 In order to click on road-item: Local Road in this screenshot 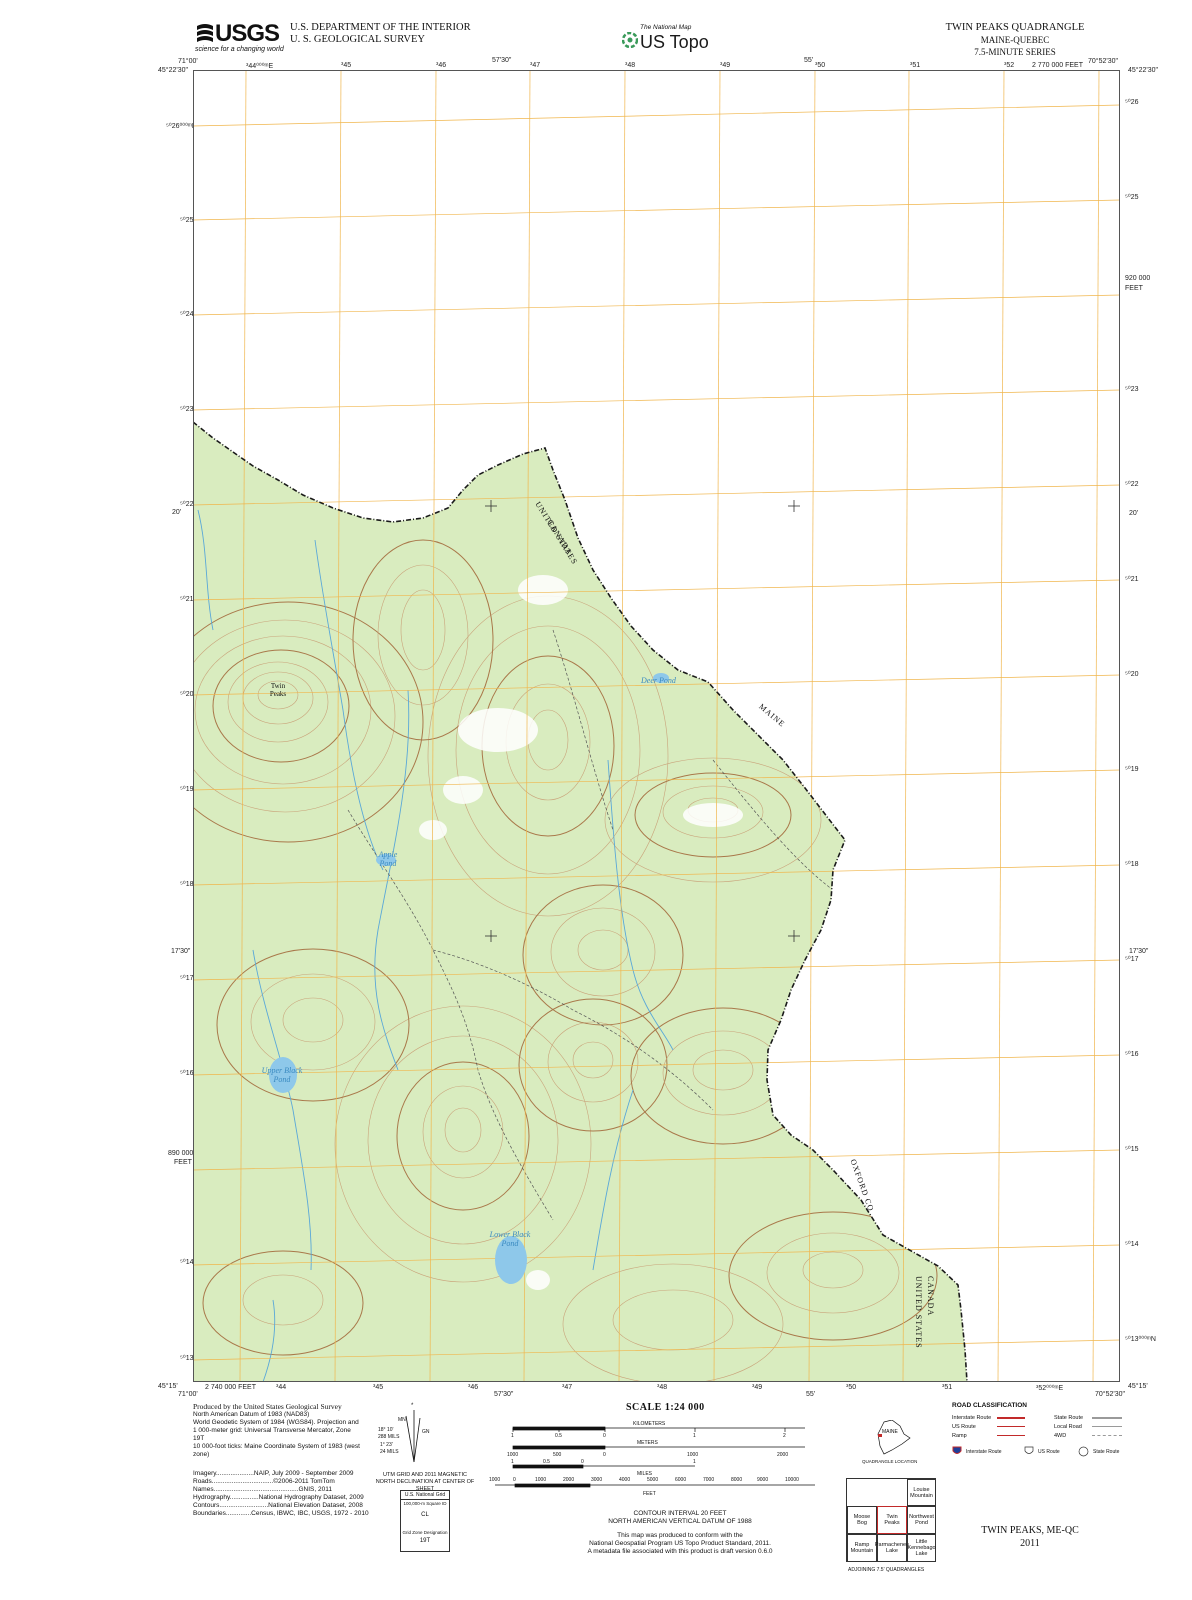, I will do `click(1094, 1427)`.